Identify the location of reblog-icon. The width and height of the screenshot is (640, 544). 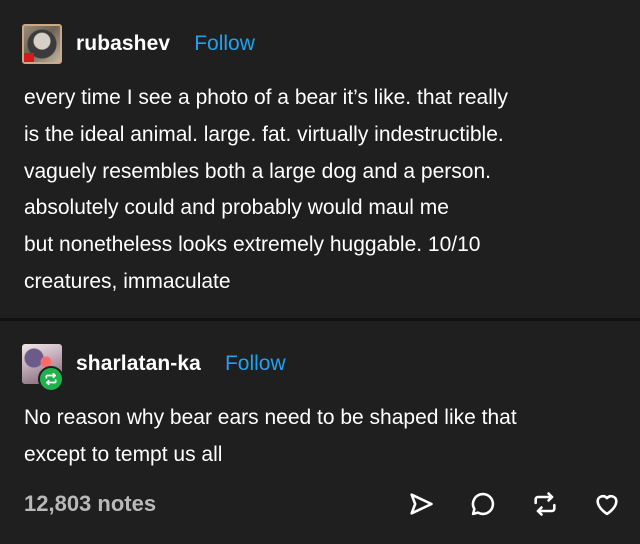
(545, 504).